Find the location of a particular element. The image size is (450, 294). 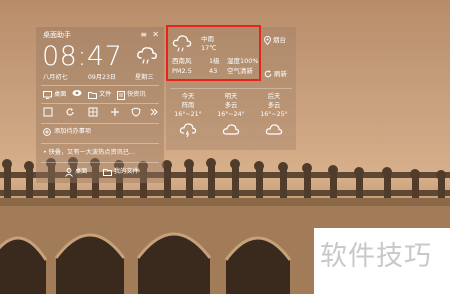

add-todo-label: 添加待办事项 is located at coordinates (73, 131).